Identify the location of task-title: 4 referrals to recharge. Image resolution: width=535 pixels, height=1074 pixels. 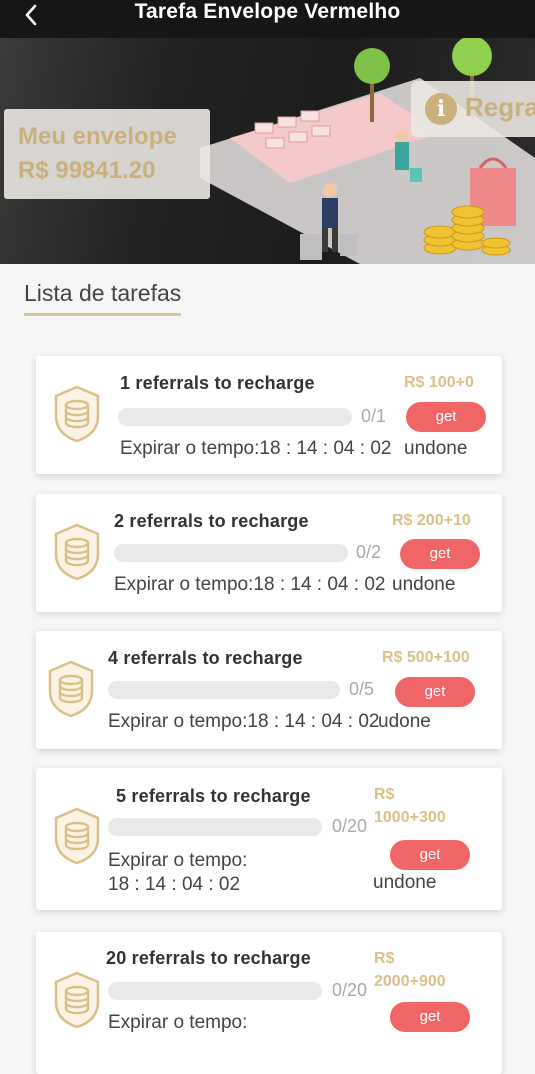
(205, 658).